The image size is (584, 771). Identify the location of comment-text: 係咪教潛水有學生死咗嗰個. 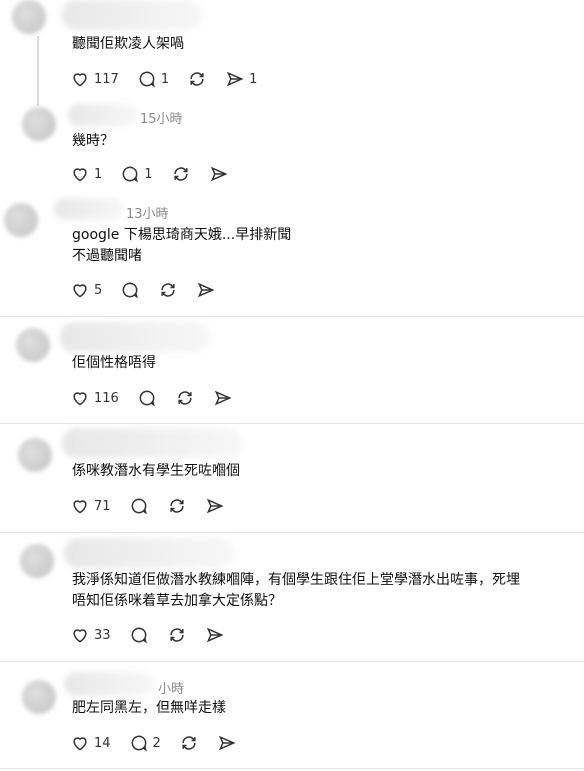
(156, 471).